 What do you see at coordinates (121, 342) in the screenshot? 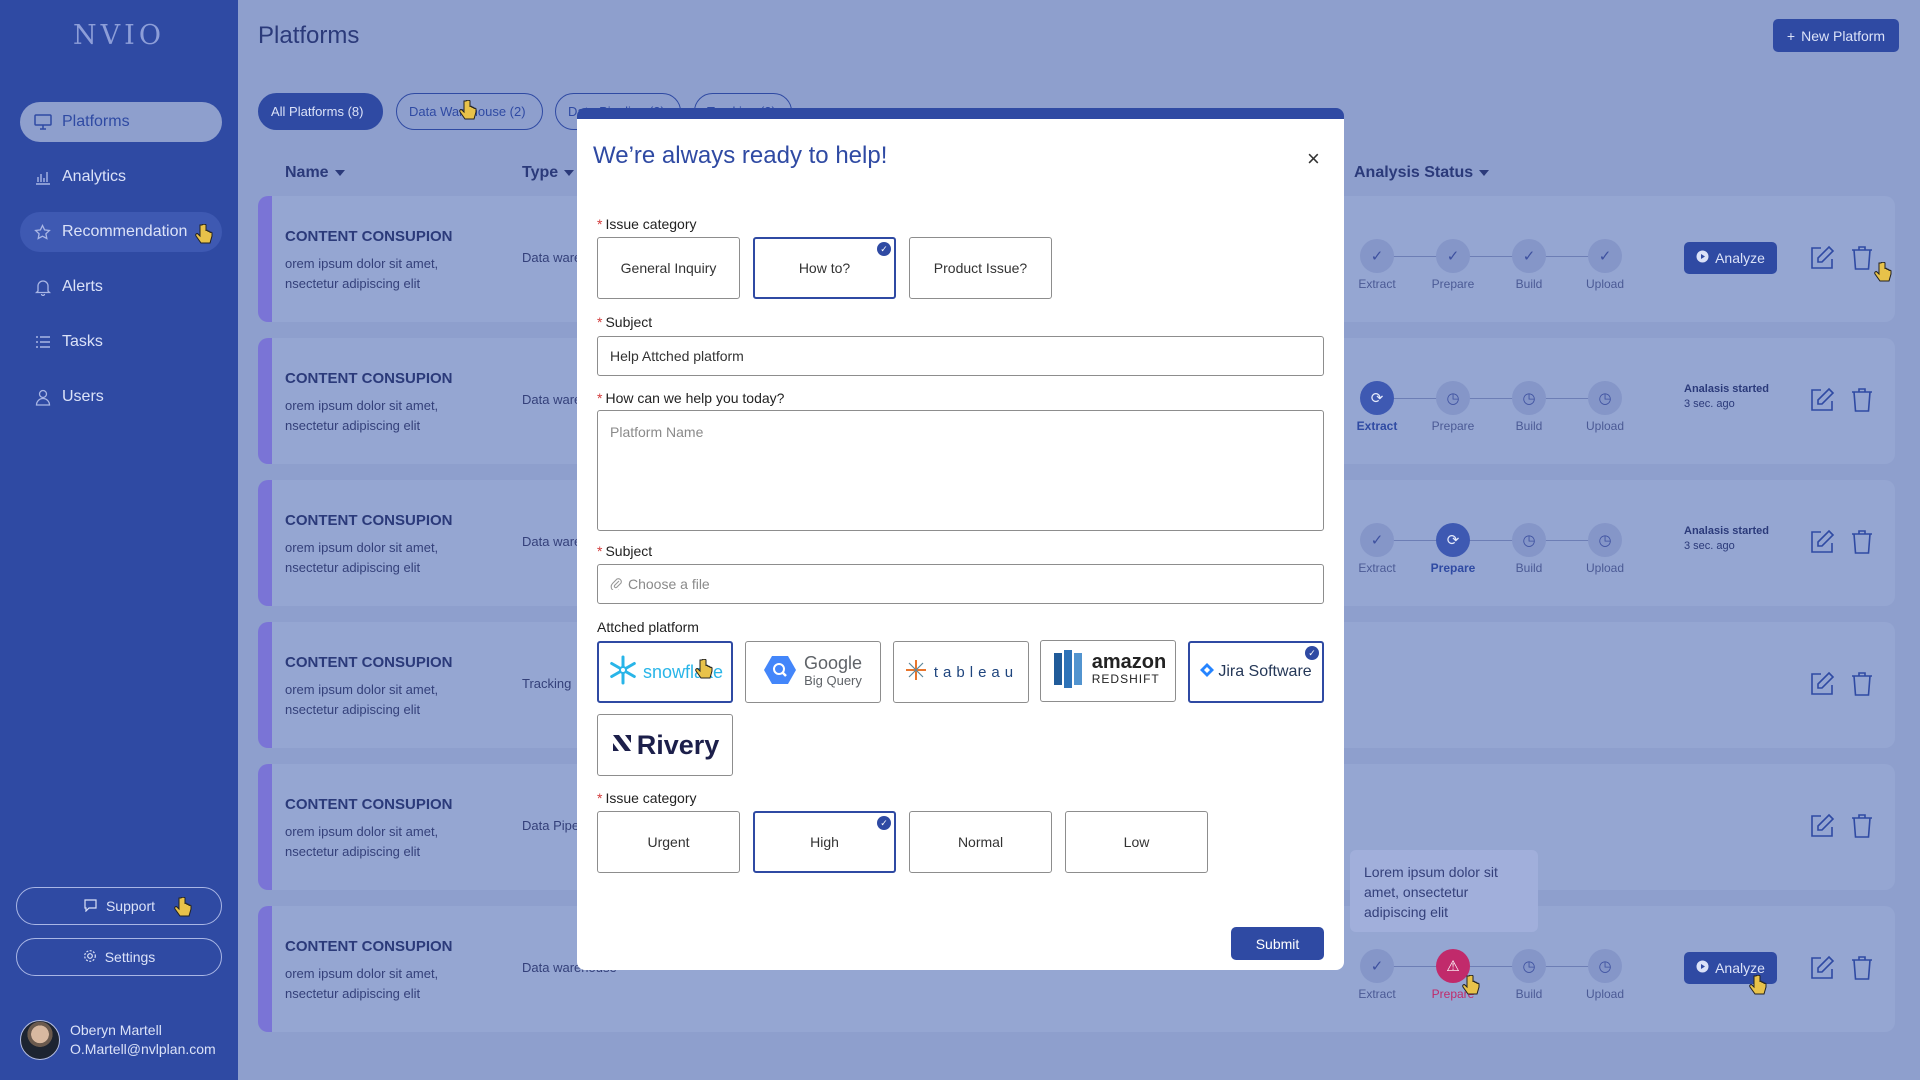
I see `sidebar-item-tasks: Tasks` at bounding box center [121, 342].